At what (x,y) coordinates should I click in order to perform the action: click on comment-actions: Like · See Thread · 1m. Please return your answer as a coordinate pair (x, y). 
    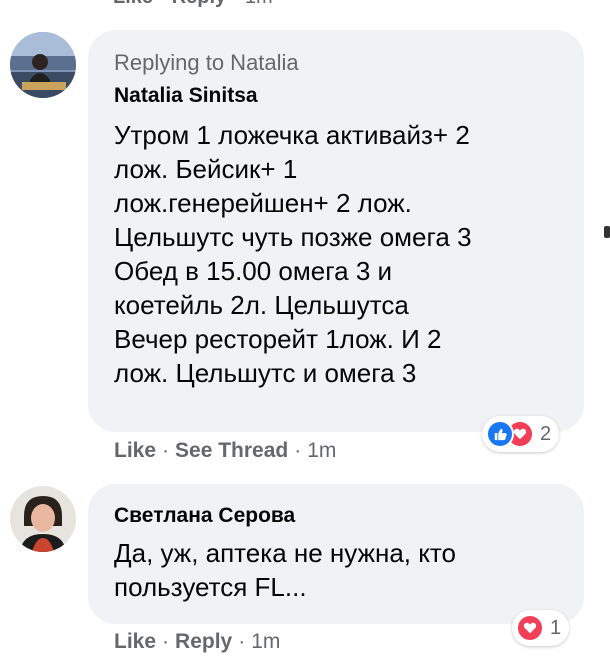
    Looking at the image, I should click on (225, 451).